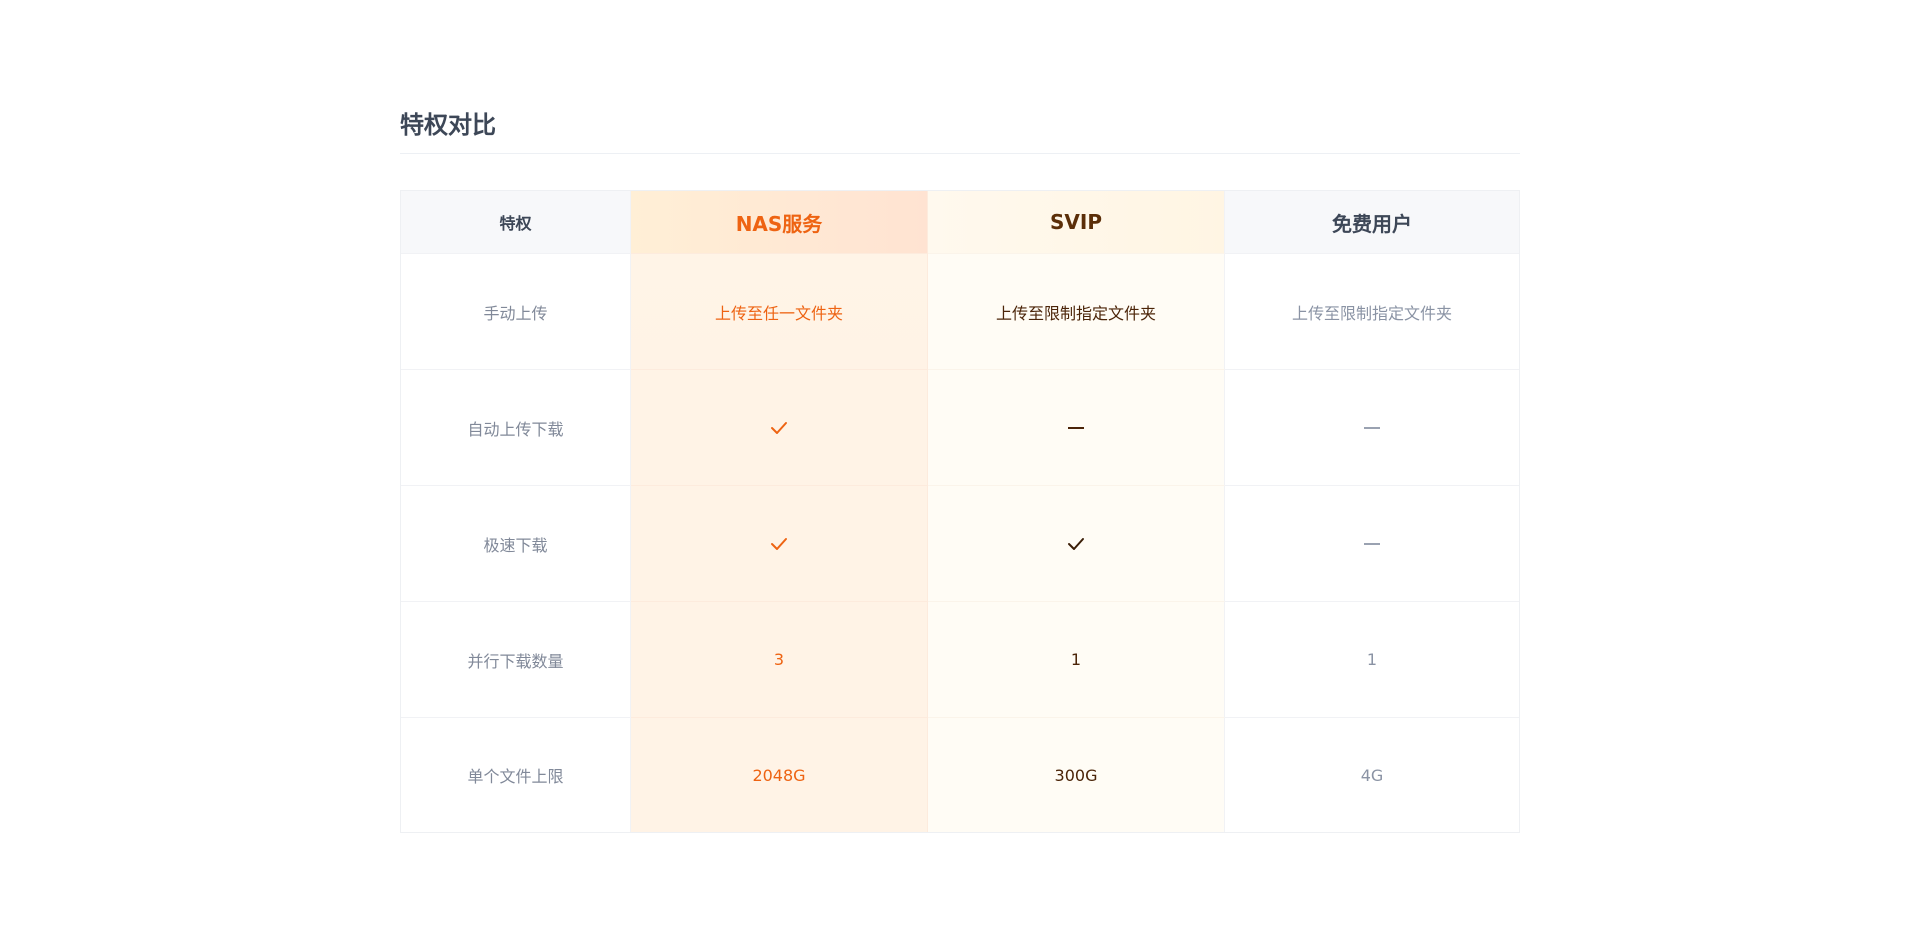 This screenshot has width=1920, height=946. I want to click on header-free-user: 免费用户, so click(1372, 222).